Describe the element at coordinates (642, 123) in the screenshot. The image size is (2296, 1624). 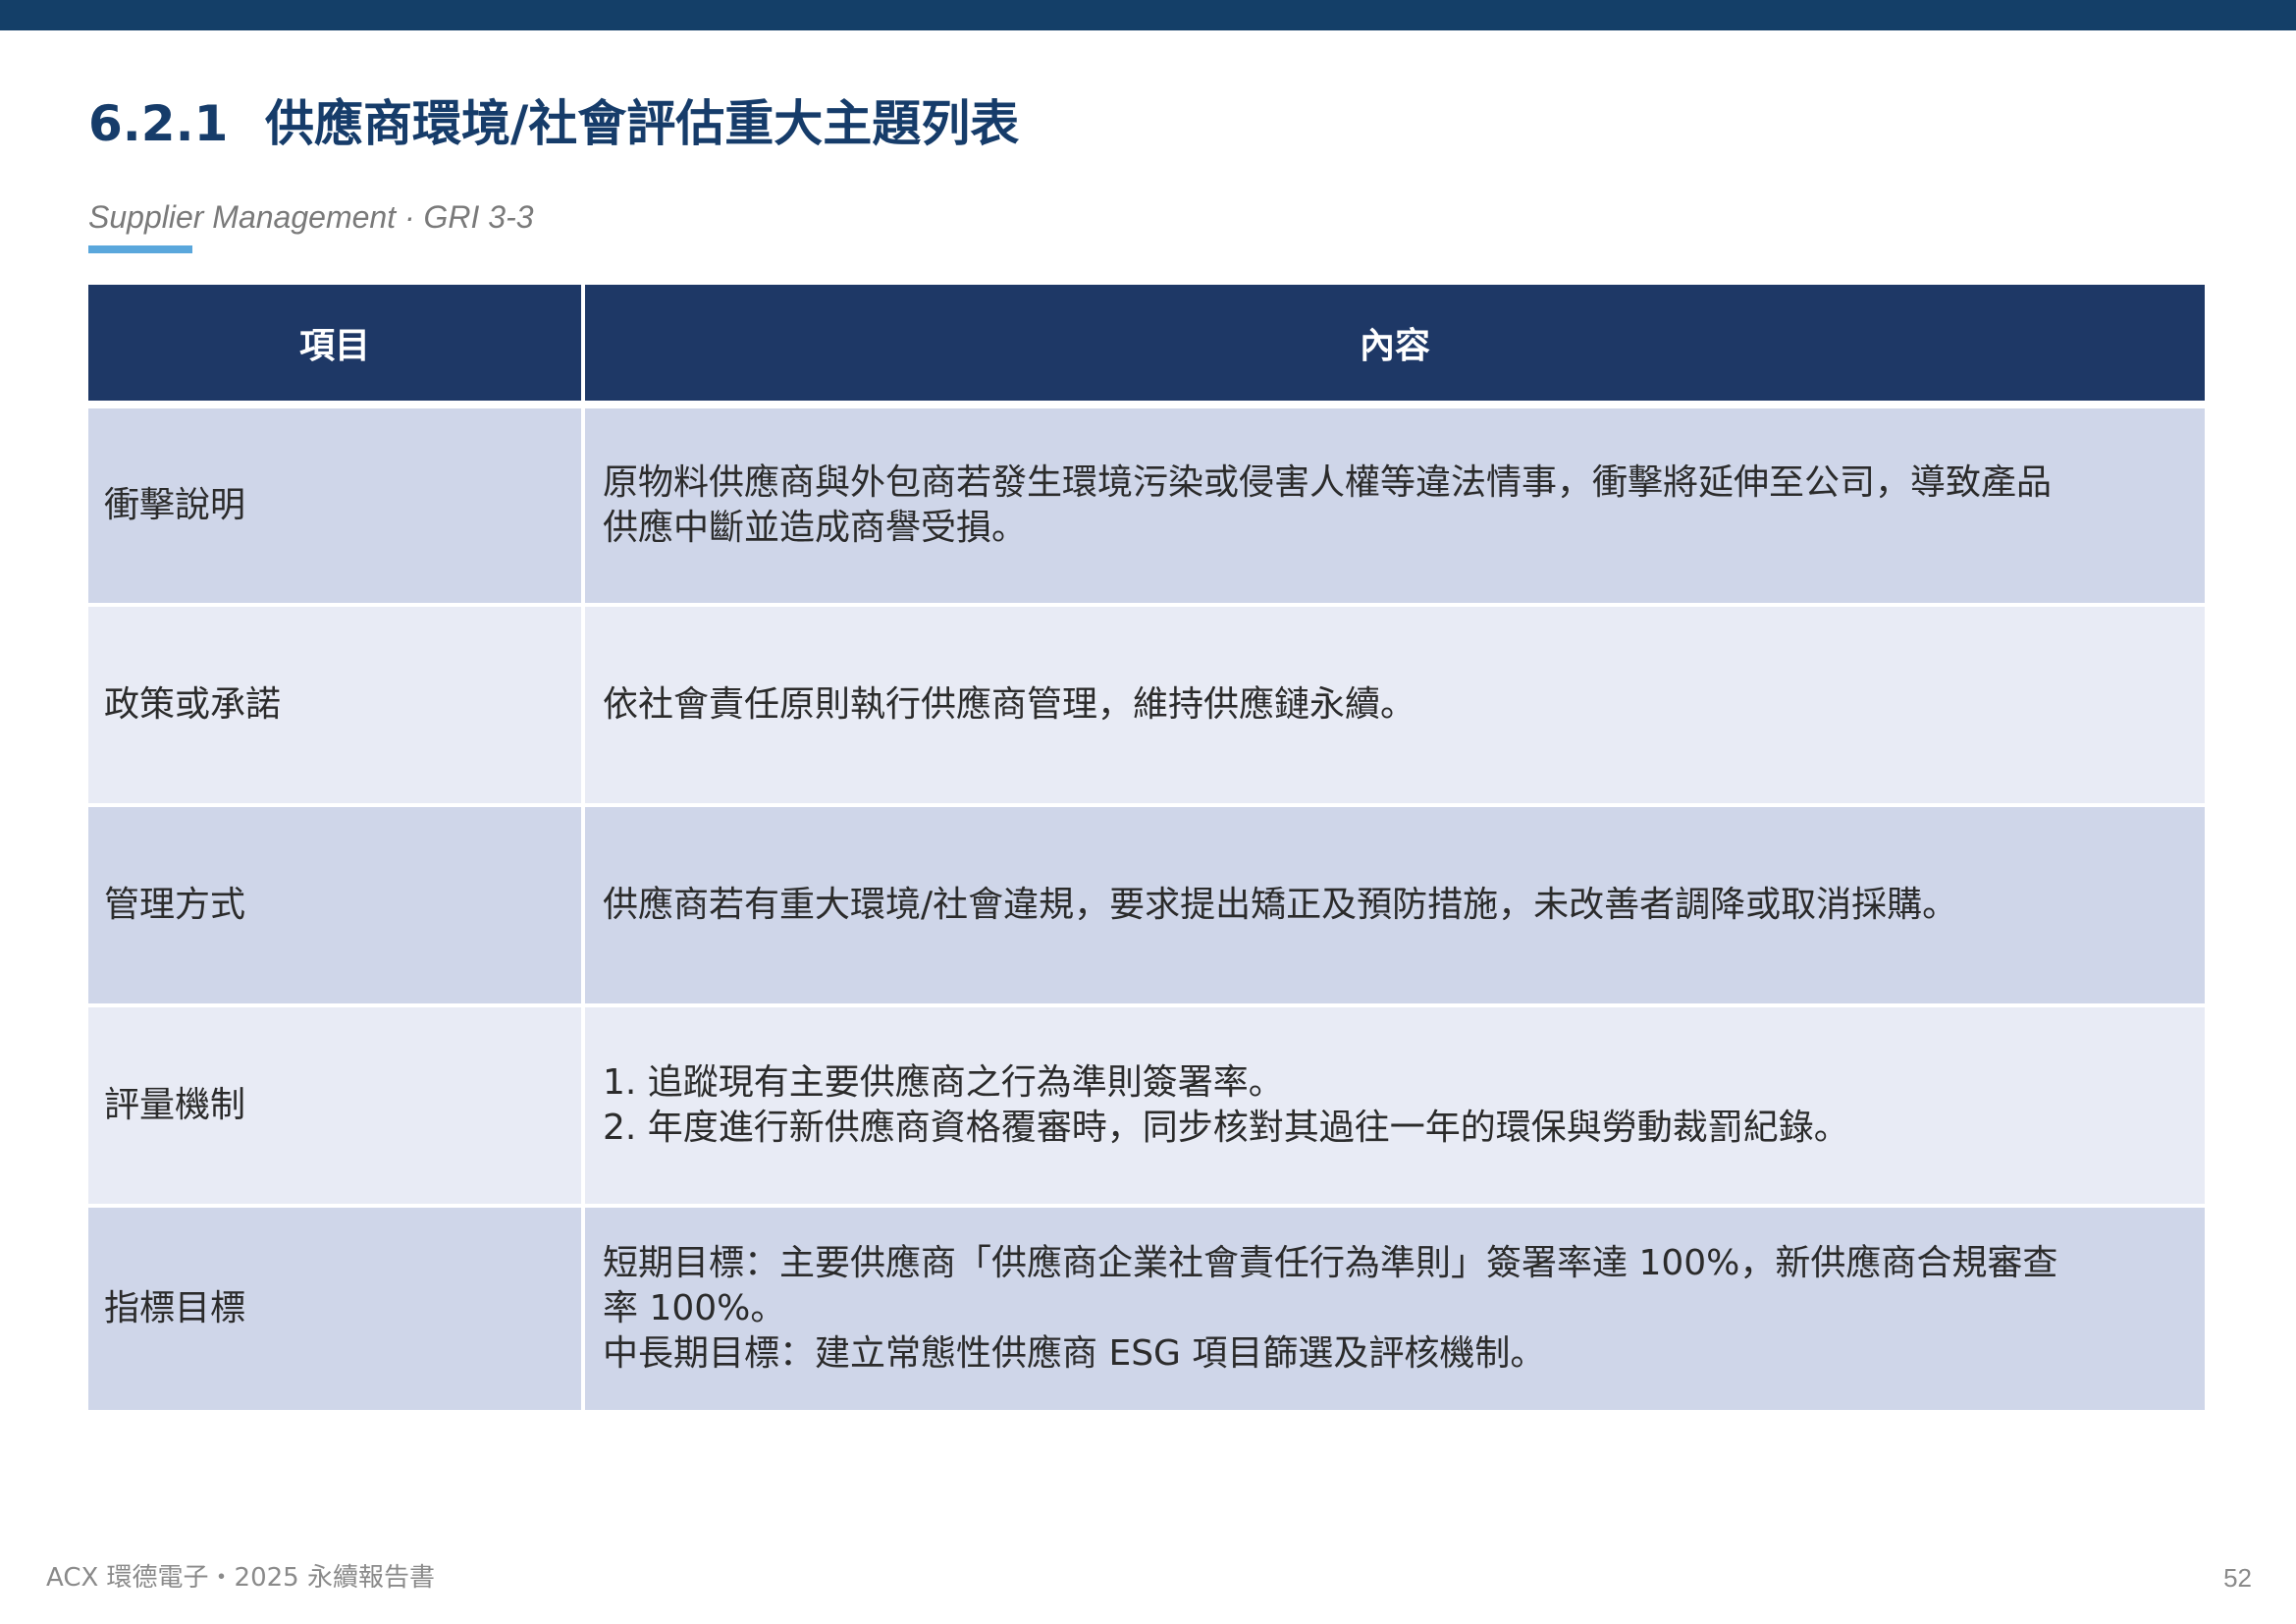
I see `section-title-text: 供應商環境/社會評估重大主題列表` at that location.